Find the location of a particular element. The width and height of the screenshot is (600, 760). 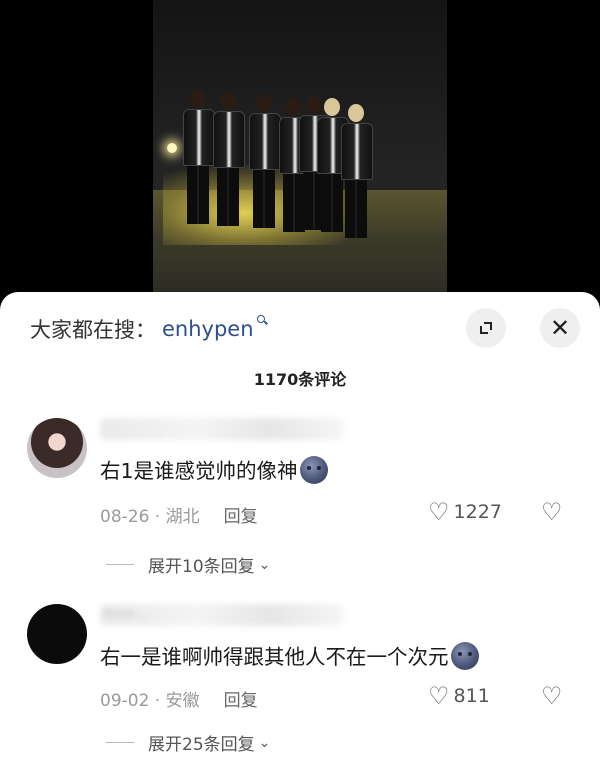

comment-count-title: 1170条评论 is located at coordinates (300, 379).